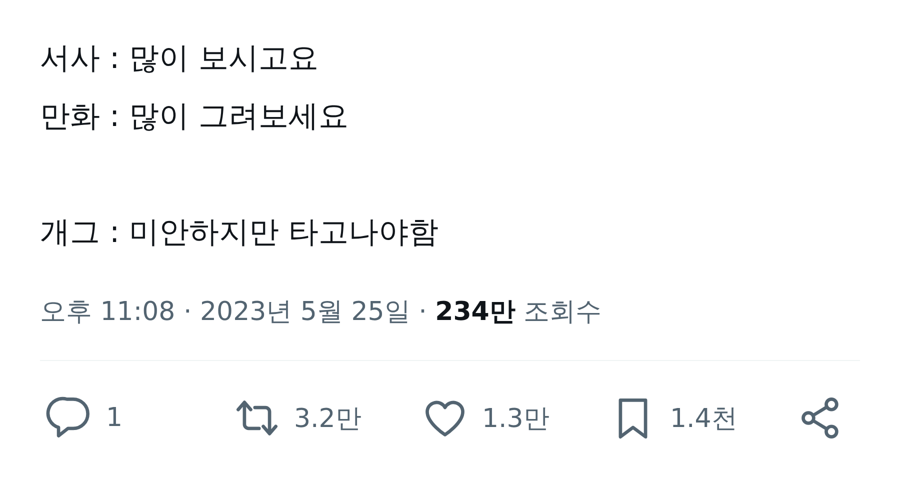 The width and height of the screenshot is (900, 497). Describe the element at coordinates (321, 312) in the screenshot. I see `tweet-metadata: 오후 11:08 · 2023년 5월 25일 · 234만 조회수` at that location.